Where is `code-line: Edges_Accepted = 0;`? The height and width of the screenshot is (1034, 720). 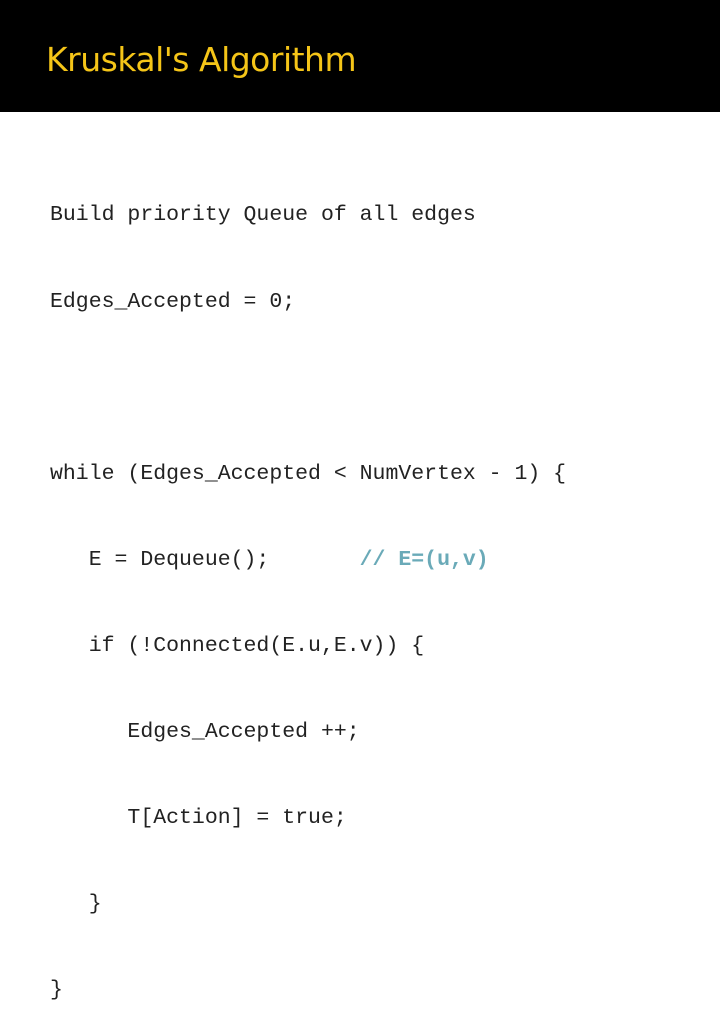
code-line: Edges_Accepted = 0; is located at coordinates (308, 302).